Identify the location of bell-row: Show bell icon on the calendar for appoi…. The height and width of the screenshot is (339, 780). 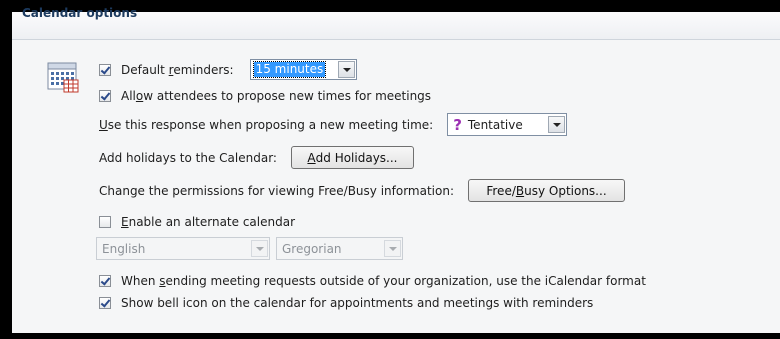
(346, 303).